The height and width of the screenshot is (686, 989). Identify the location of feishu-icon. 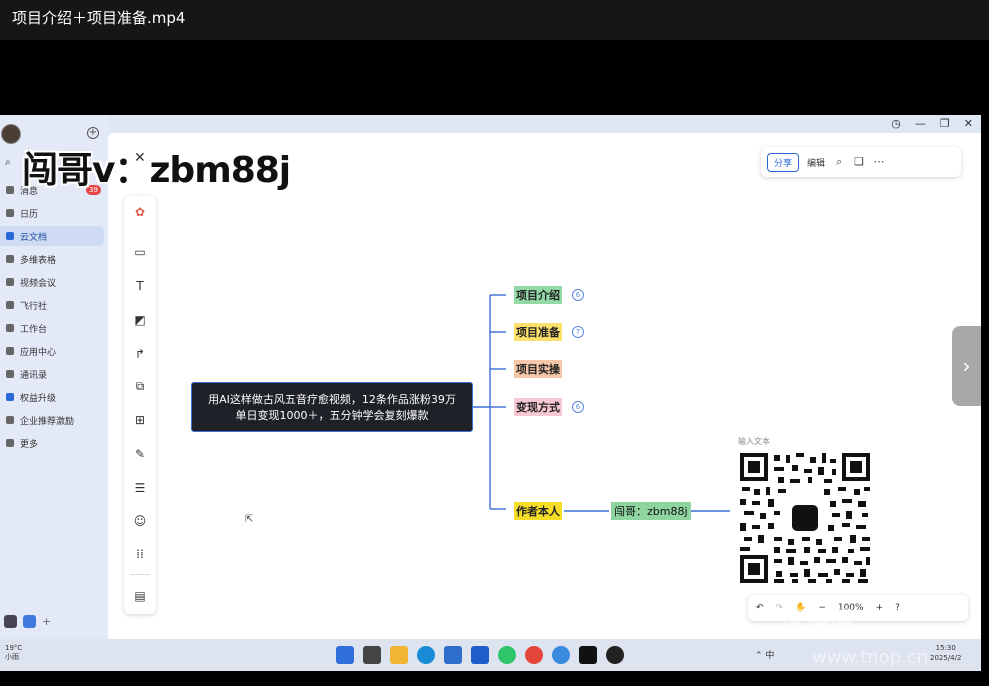
(480, 655).